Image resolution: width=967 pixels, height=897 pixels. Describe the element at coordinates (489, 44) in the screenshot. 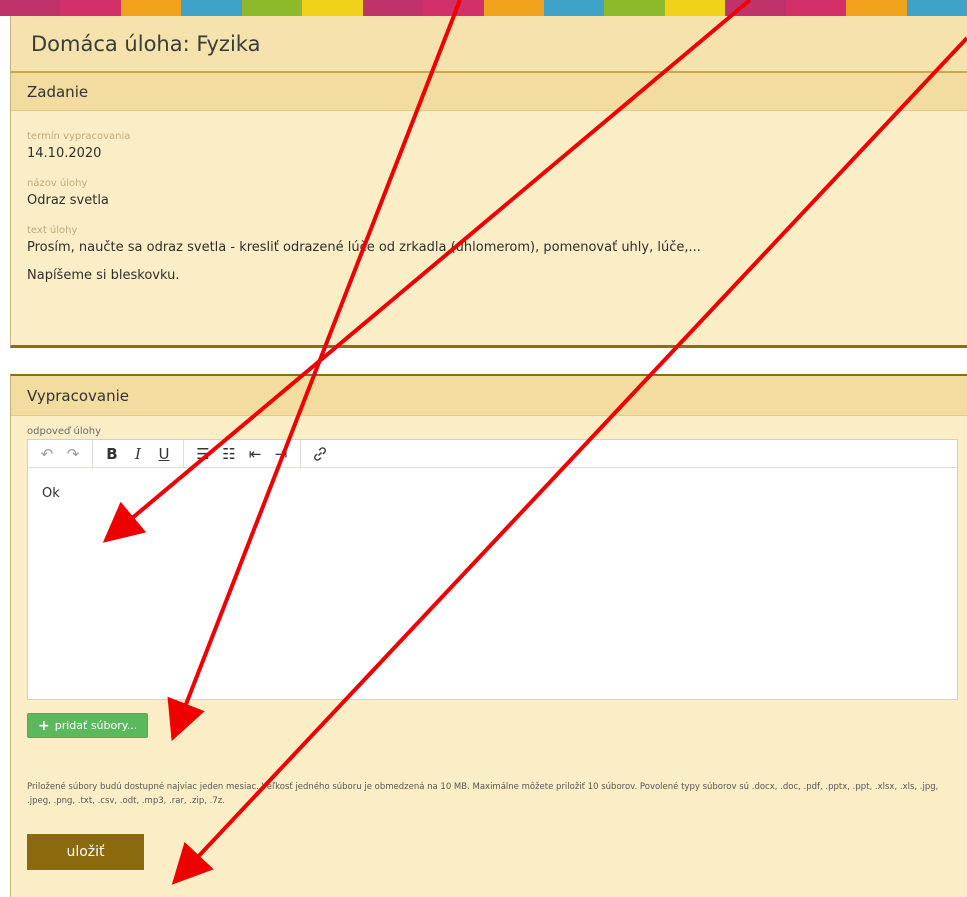

I see `title-bar: Domáca úloha: Fyzika` at that location.